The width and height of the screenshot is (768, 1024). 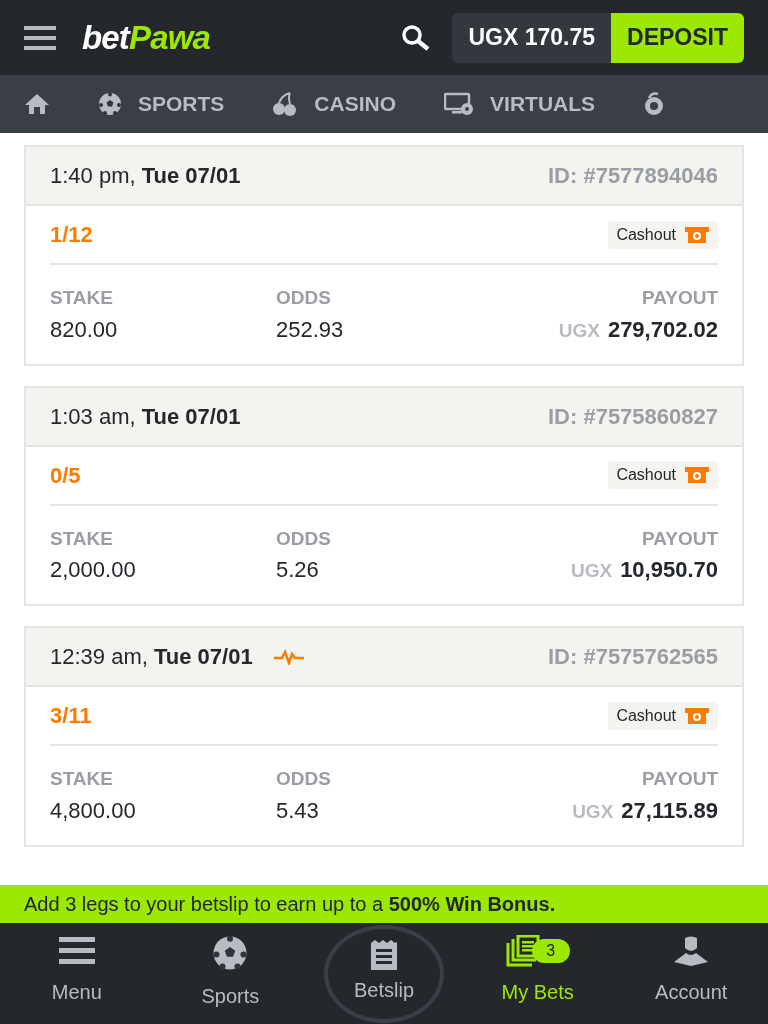 I want to click on bottom-nav-item: Betslip, so click(x=384, y=974).